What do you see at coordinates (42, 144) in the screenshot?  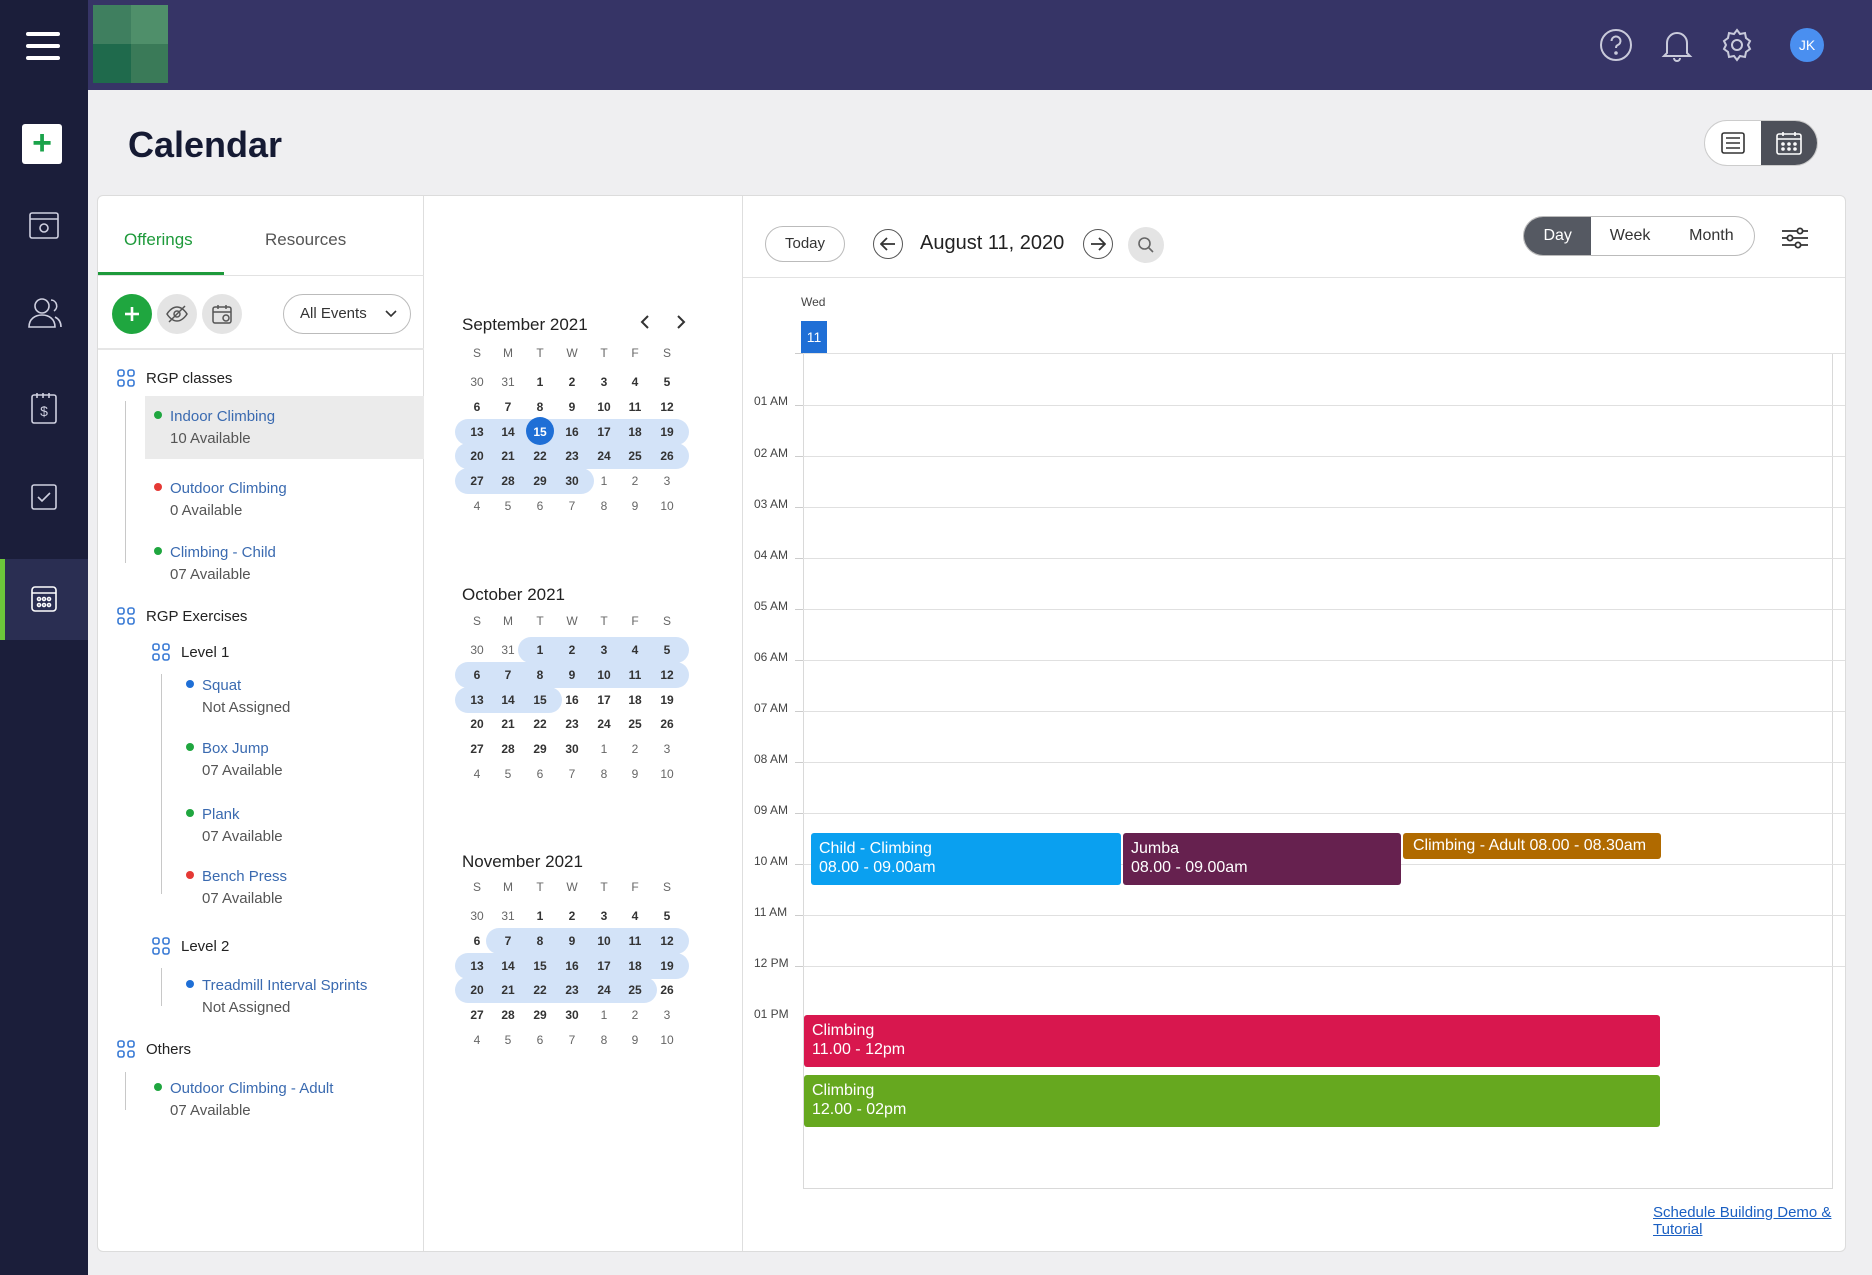 I see `add-icon: +` at bounding box center [42, 144].